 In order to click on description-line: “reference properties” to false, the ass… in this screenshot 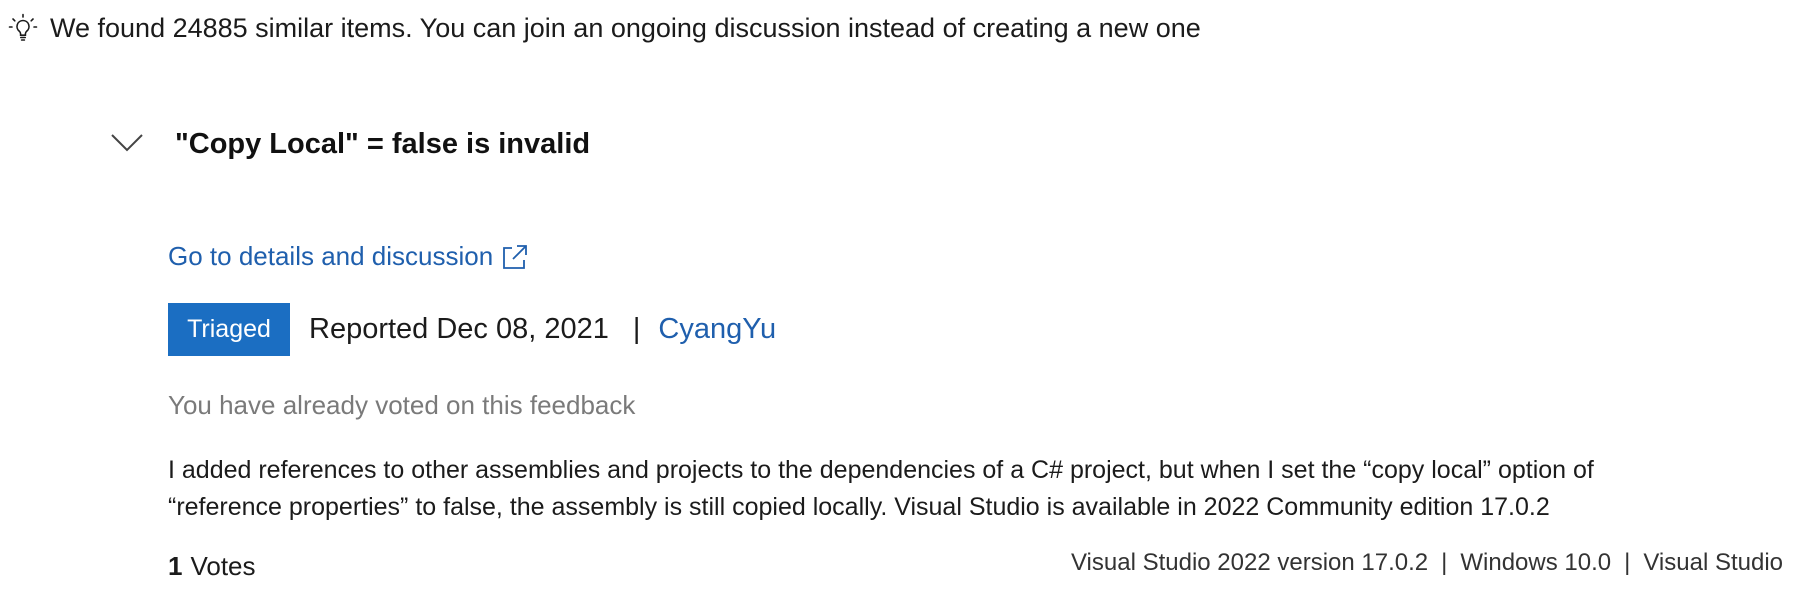, I will do `click(859, 507)`.